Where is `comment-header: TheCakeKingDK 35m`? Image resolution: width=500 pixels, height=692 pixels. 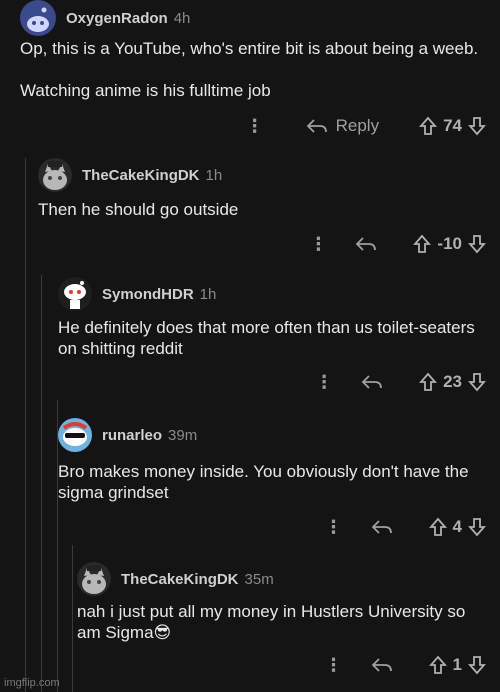
comment-header: TheCakeKingDK 35m is located at coordinates (175, 579).